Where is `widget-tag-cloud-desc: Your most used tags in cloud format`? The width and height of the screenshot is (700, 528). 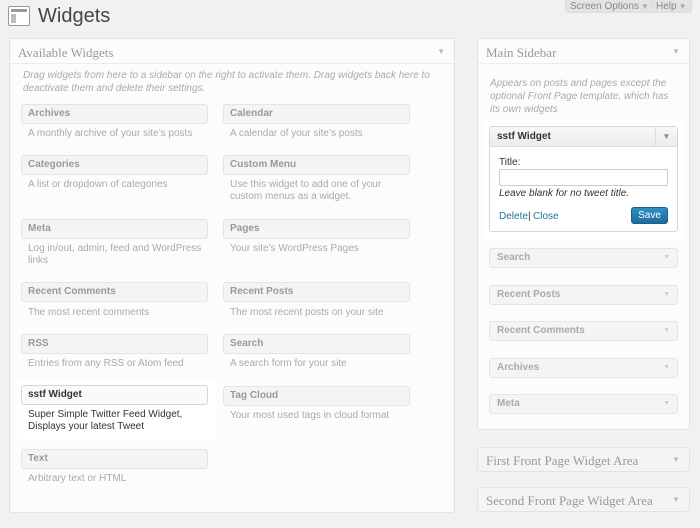 widget-tag-cloud-desc: Your most used tags in cloud format is located at coordinates (310, 415).